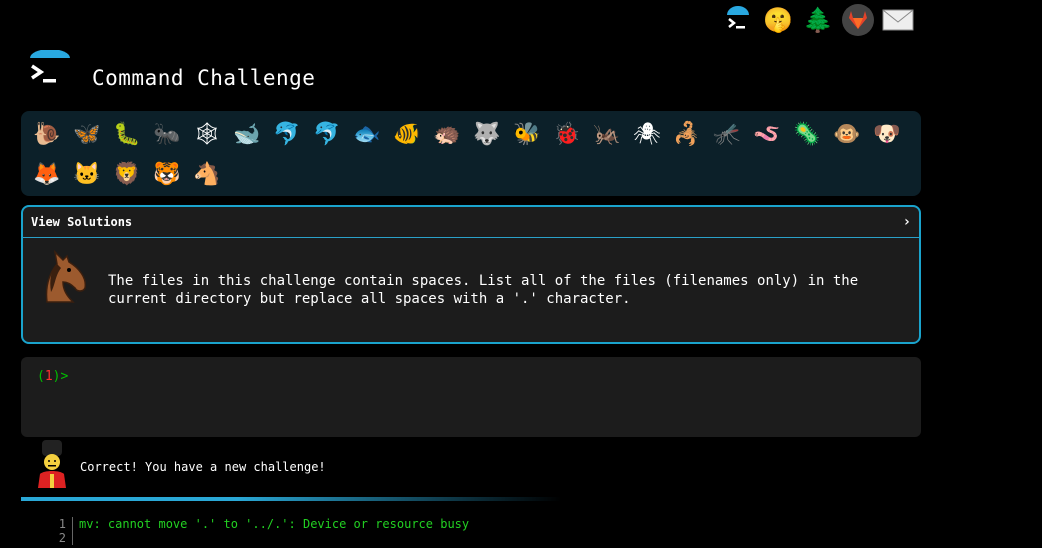 This screenshot has height=548, width=1042. Describe the element at coordinates (63, 276) in the screenshot. I see `horse-icon` at that location.